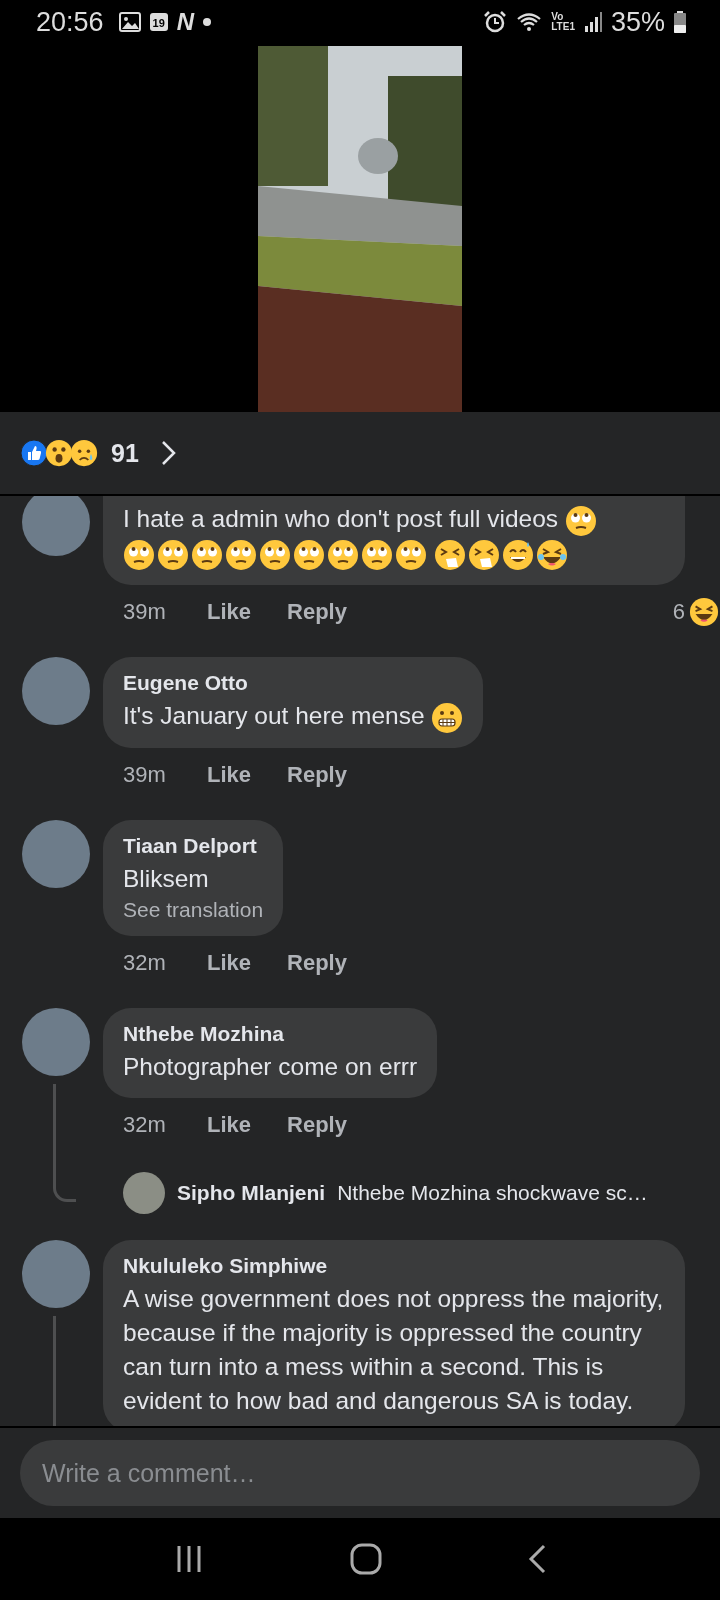  Describe the element at coordinates (207, 22) in the screenshot. I see `dot-icon` at that location.